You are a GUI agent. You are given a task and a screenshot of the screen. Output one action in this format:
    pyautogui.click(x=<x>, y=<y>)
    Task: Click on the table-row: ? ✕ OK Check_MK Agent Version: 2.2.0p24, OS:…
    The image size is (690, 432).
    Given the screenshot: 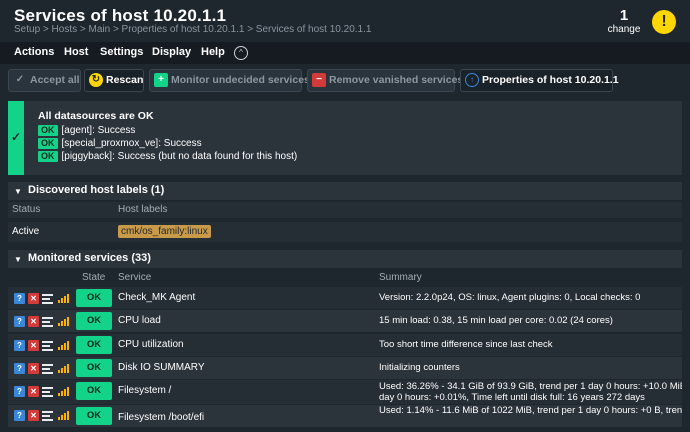 What is the action you would take?
    pyautogui.click(x=345, y=298)
    